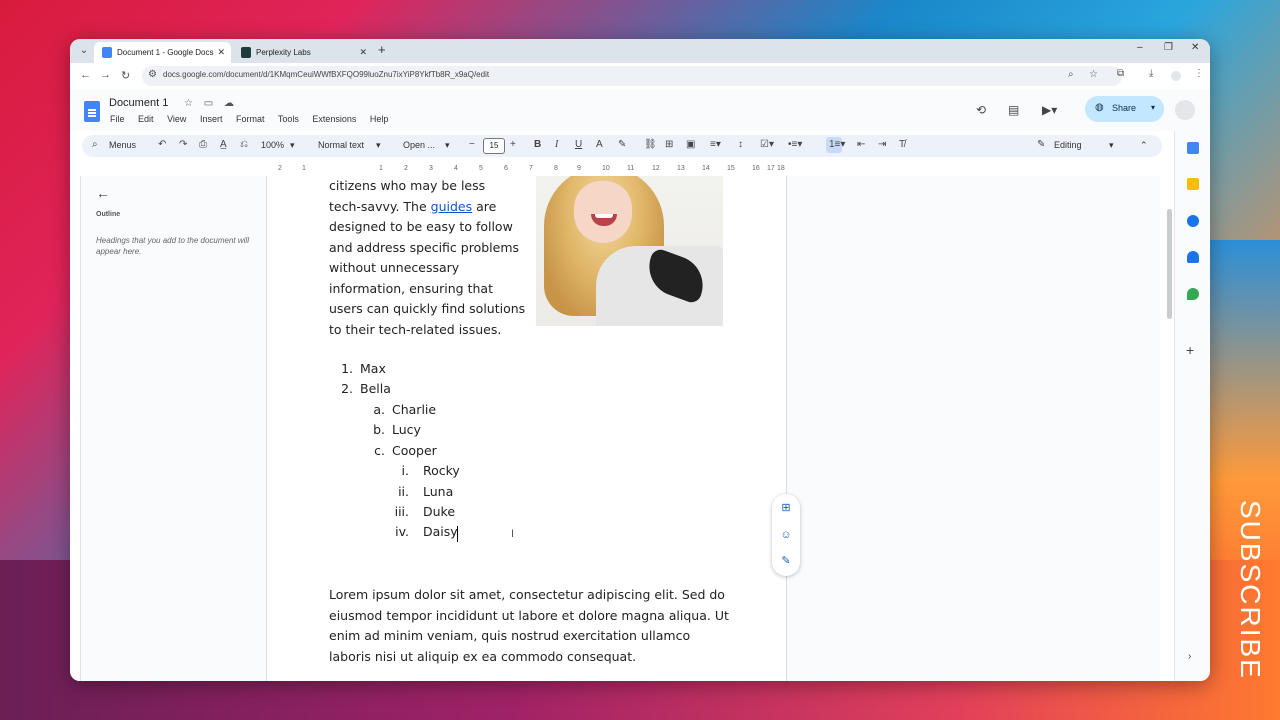  I want to click on insert-image-icon: ▣, so click(690, 144).